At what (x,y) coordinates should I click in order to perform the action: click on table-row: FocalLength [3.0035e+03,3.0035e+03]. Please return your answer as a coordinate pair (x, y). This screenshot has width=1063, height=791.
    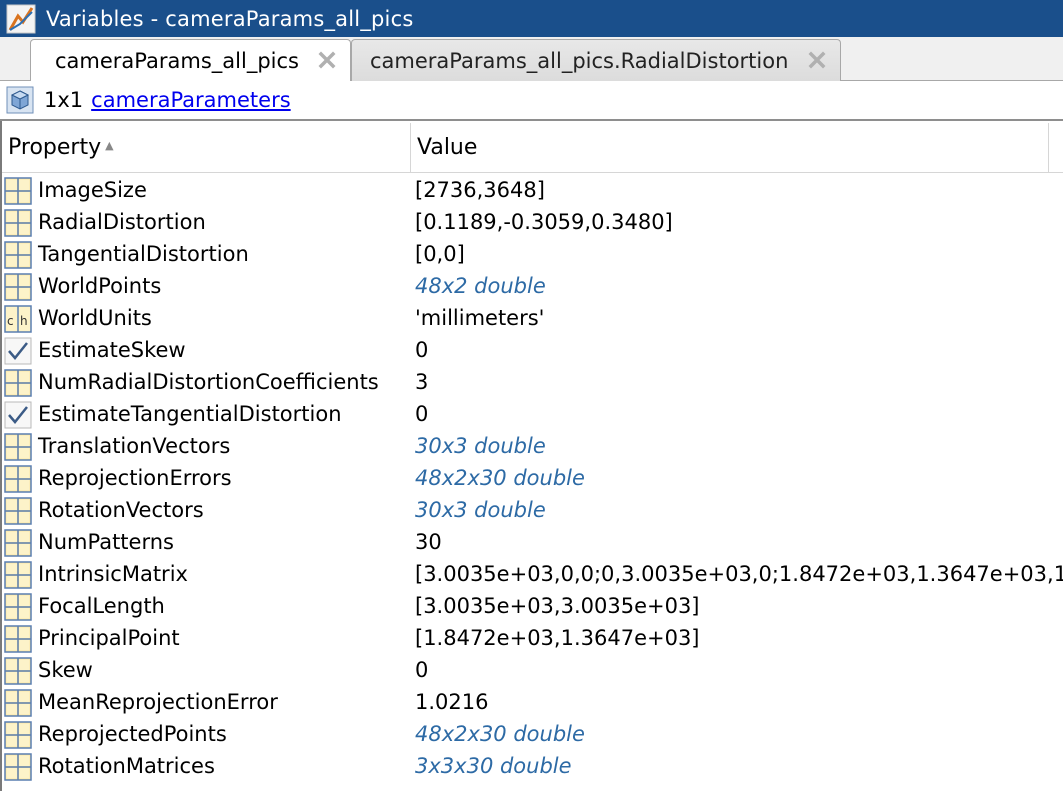
    Looking at the image, I should click on (531, 607).